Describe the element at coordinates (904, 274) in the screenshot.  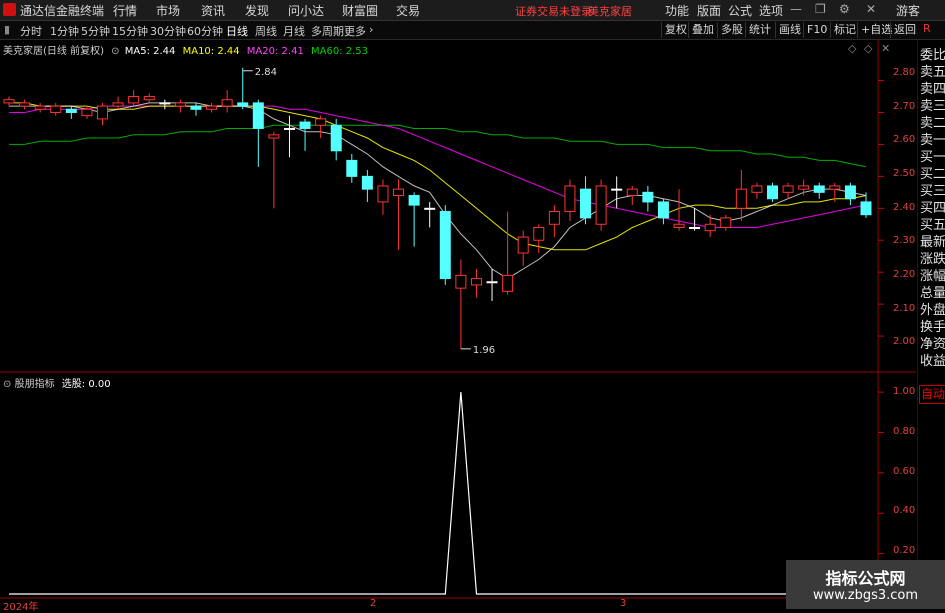
I see `price-tick-label: 2.20` at that location.